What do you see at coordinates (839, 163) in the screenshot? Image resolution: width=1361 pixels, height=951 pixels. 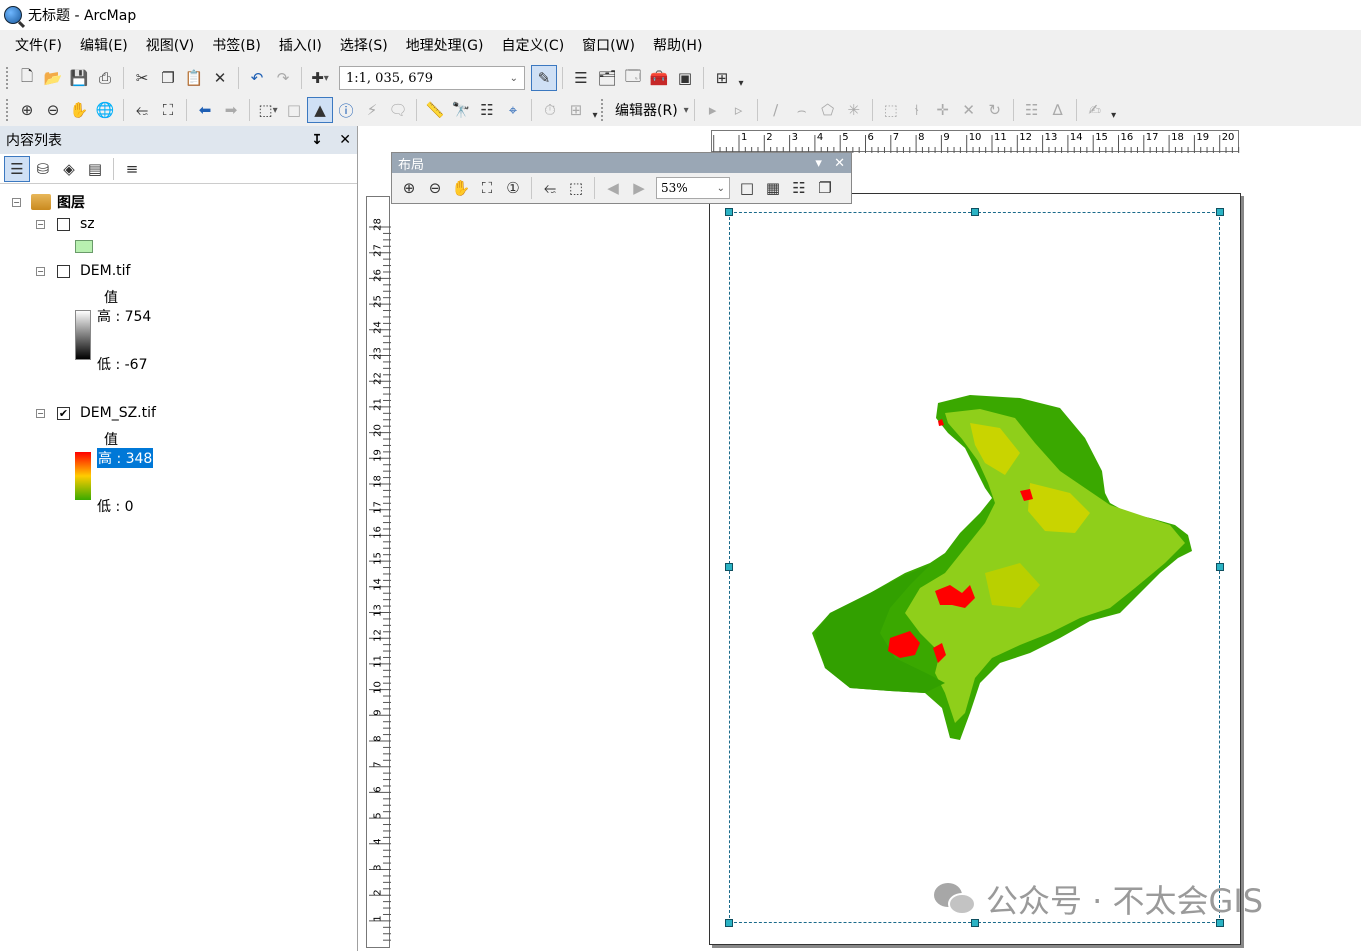 I see `close-icon: ✕` at bounding box center [839, 163].